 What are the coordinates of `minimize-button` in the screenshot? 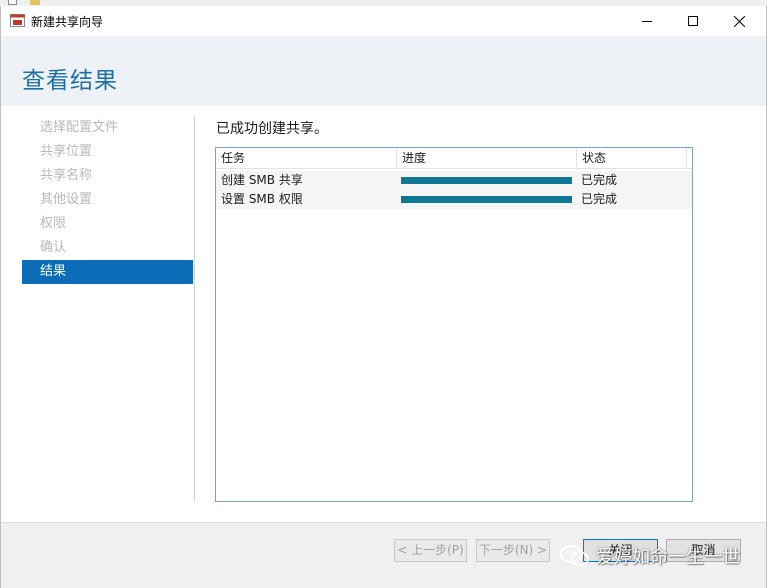 It's located at (647, 21).